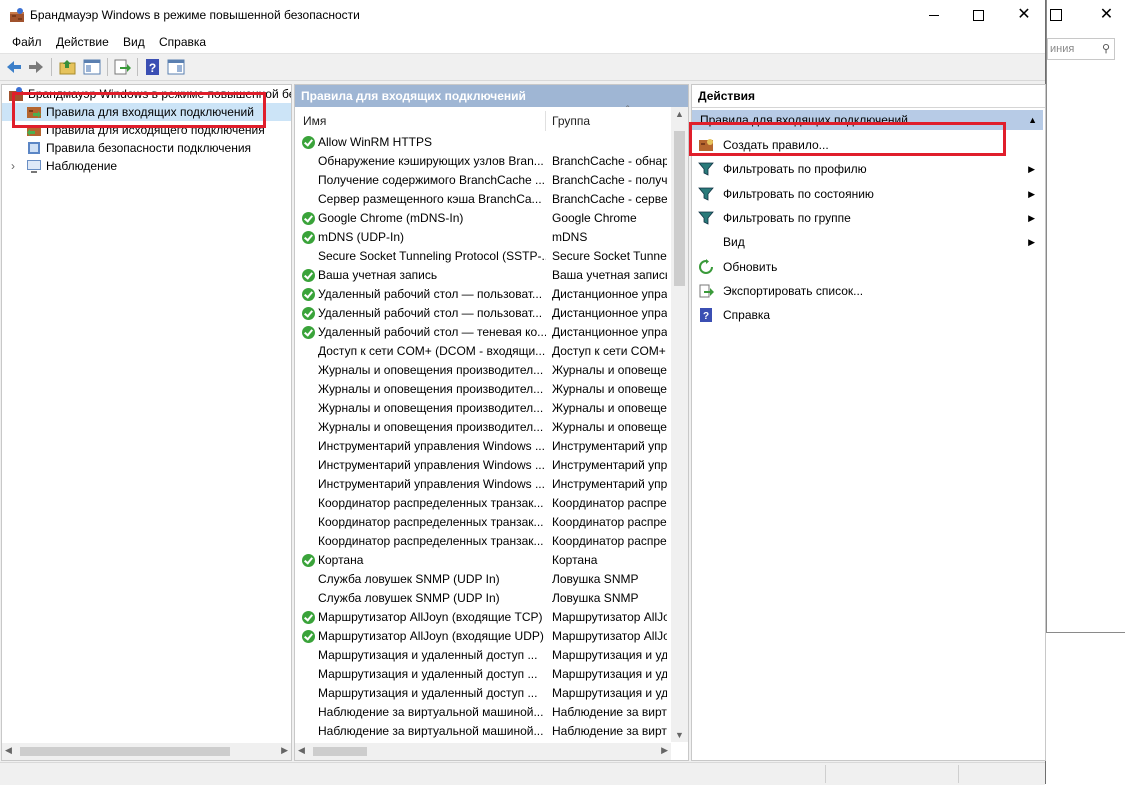 The image size is (1125, 785). Describe the element at coordinates (146, 148) in the screenshot. I see `tree-item-connection-security: Правила безопасности подключения` at that location.